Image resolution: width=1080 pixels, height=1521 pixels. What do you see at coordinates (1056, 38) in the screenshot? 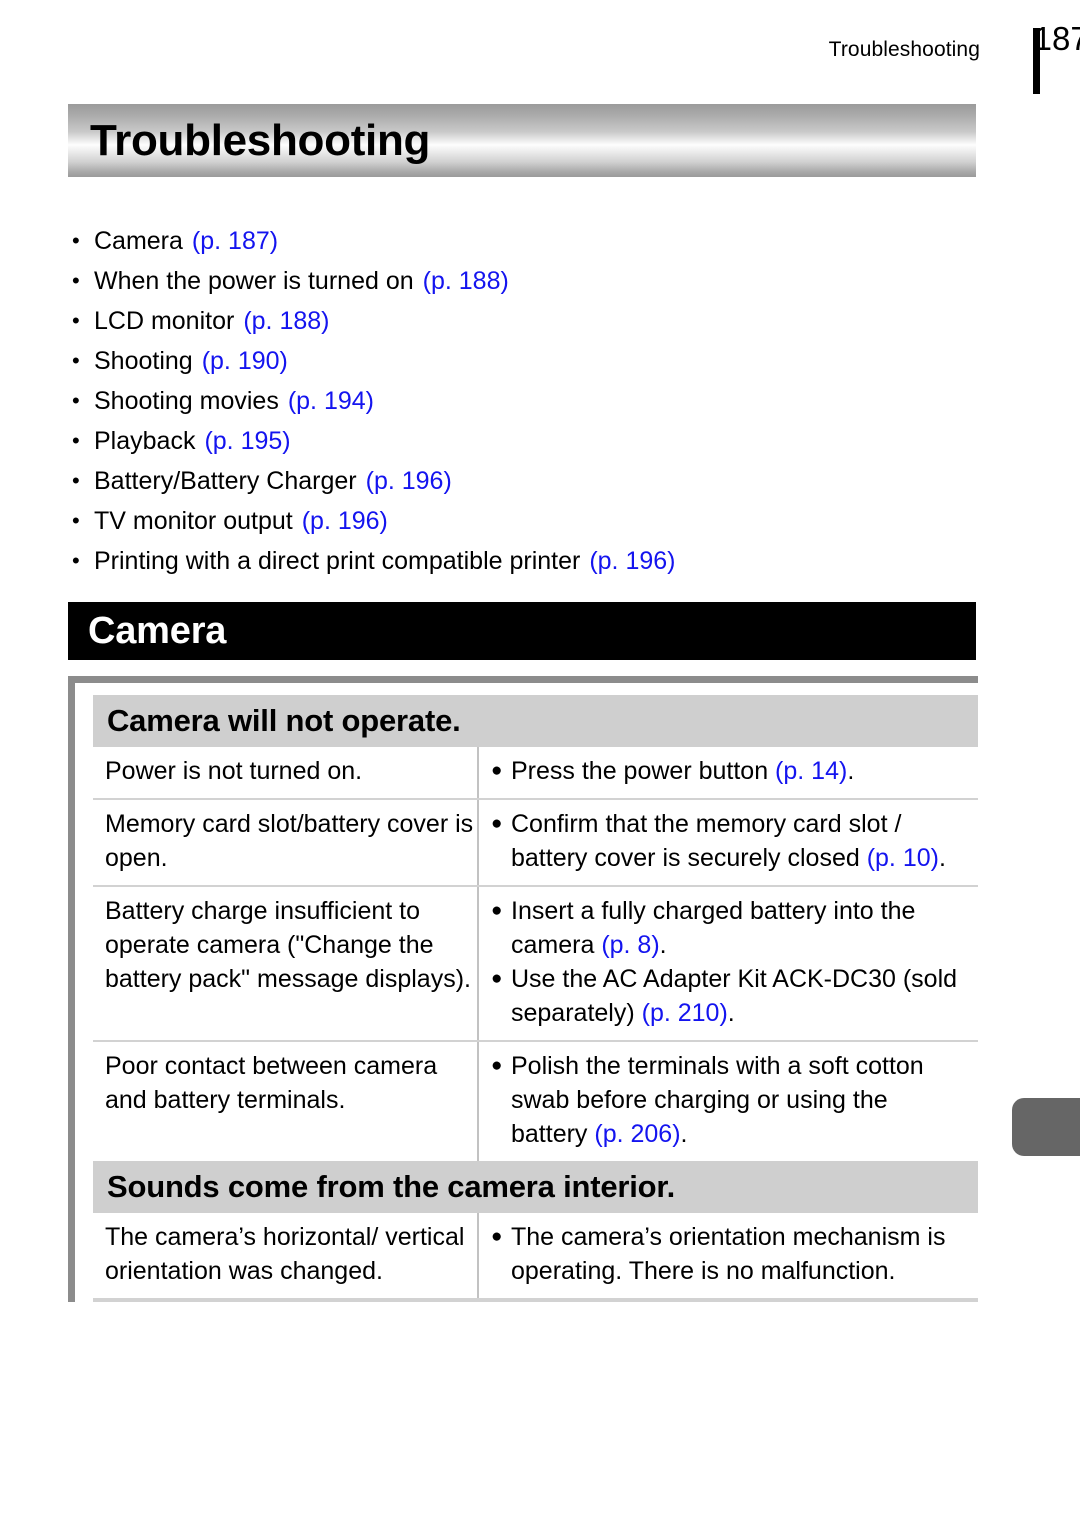
I see `page-number: 187` at bounding box center [1056, 38].